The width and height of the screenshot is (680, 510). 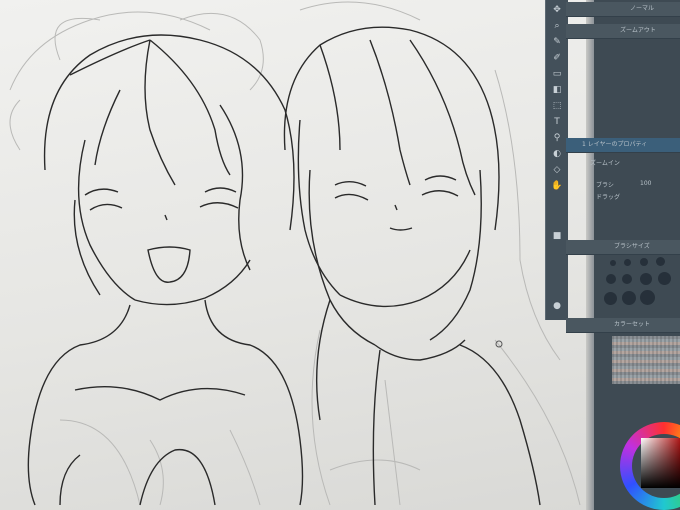 I want to click on color-set-title: カラーセット, so click(x=632, y=324).